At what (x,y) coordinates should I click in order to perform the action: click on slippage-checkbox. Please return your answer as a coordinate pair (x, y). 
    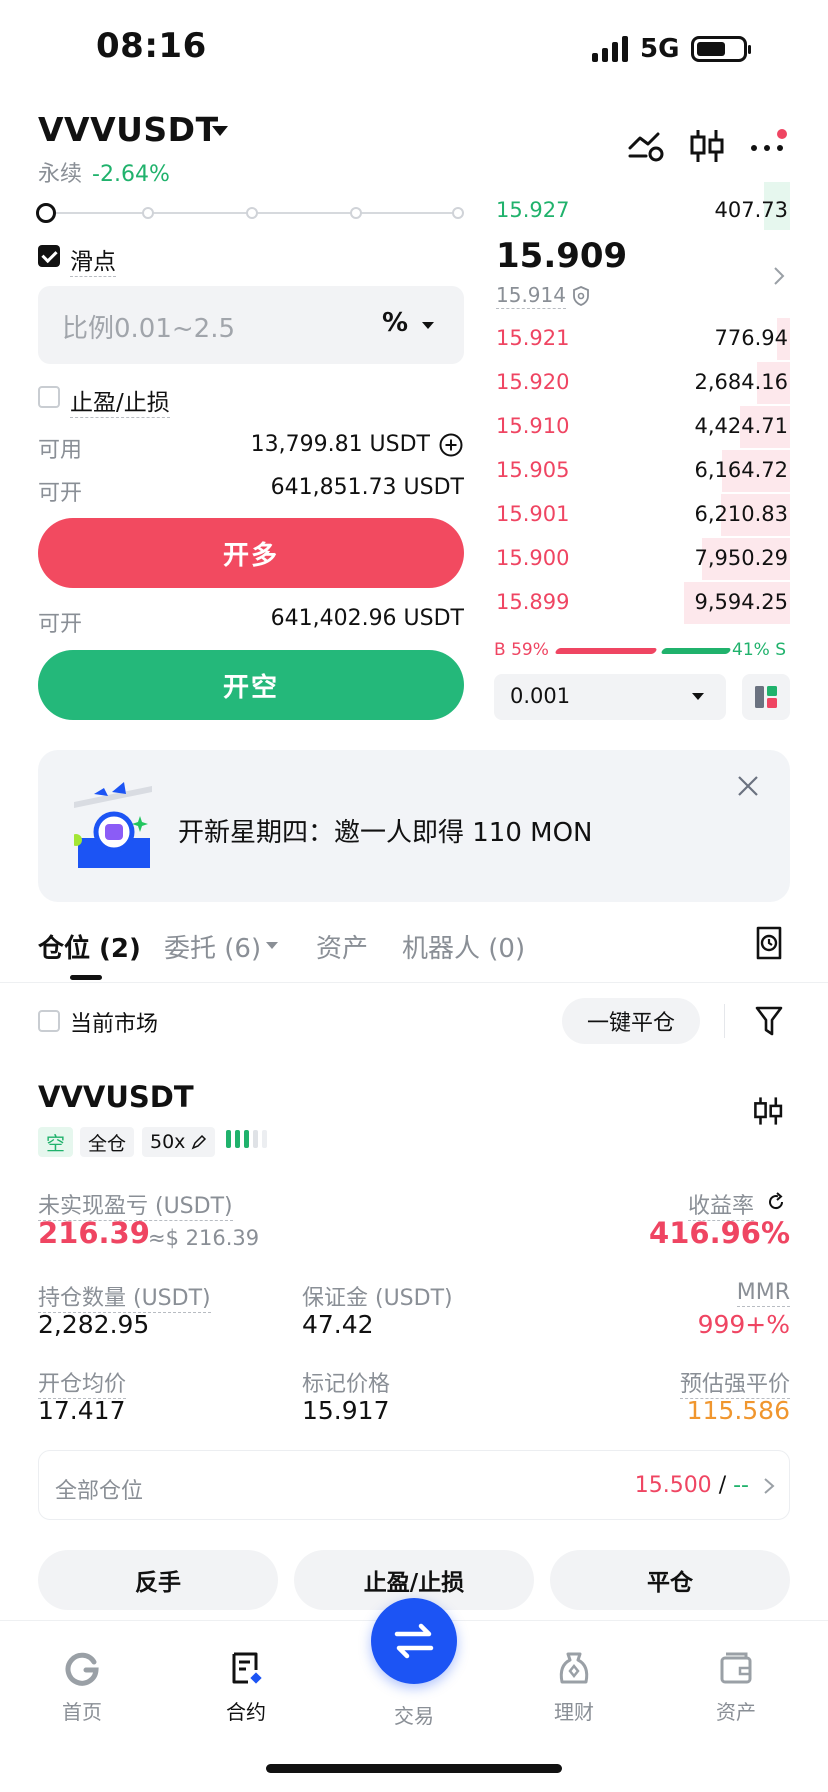
    Looking at the image, I should click on (49, 256).